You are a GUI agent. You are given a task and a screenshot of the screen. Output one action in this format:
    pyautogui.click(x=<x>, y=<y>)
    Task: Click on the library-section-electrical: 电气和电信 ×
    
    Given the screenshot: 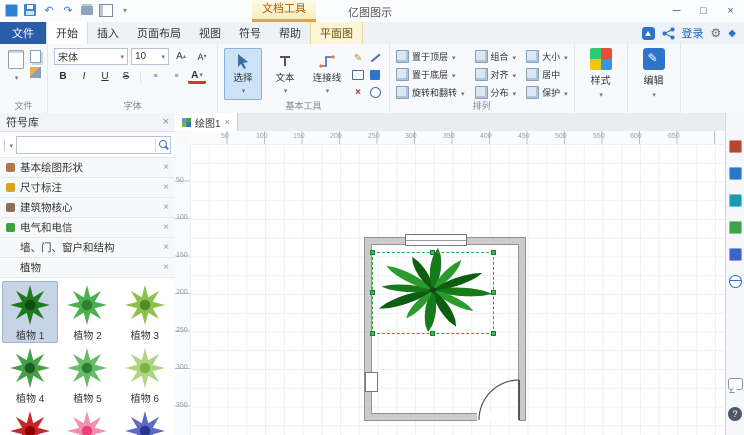 What is the action you would take?
    pyautogui.click(x=87, y=228)
    